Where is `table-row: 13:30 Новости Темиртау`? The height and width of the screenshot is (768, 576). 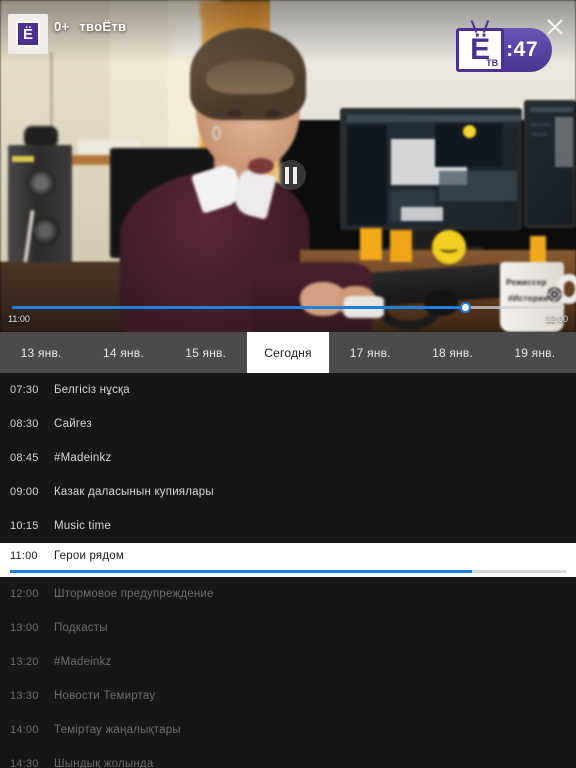
table-row: 13:30 Новости Темиртау is located at coordinates (288, 696).